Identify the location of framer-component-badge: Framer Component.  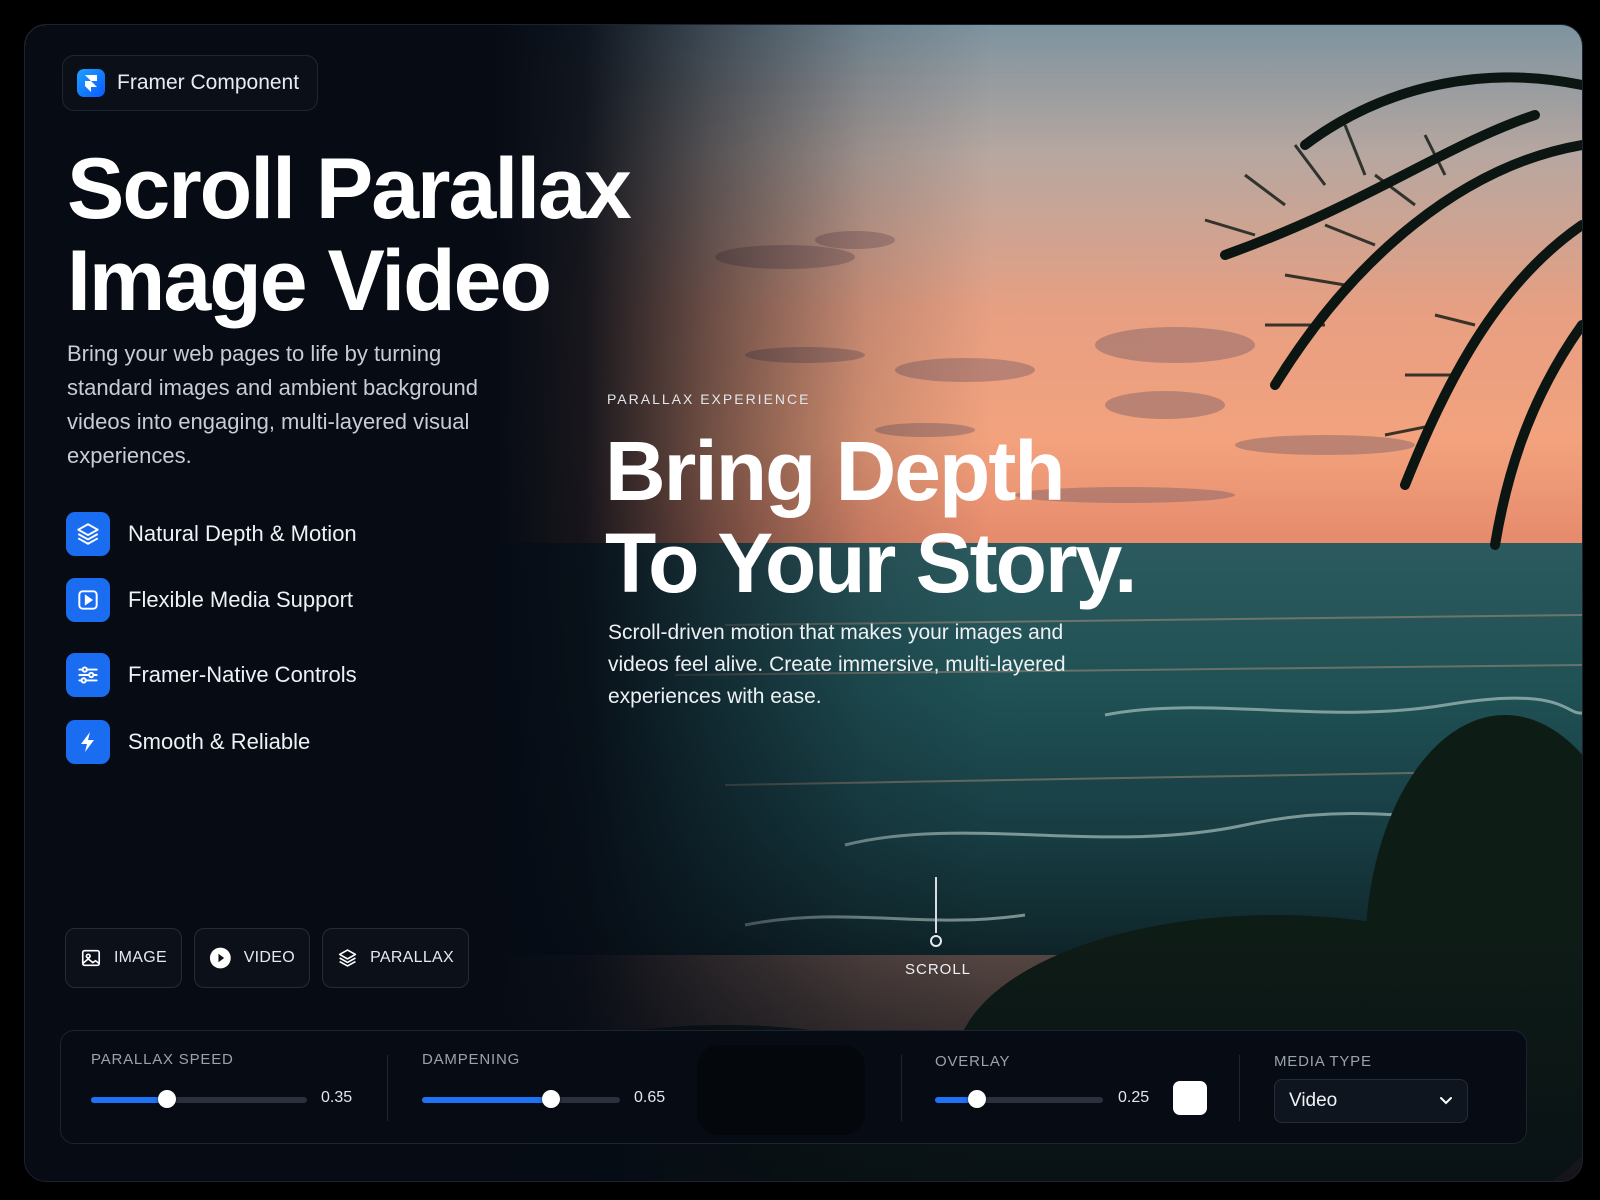
(190, 83).